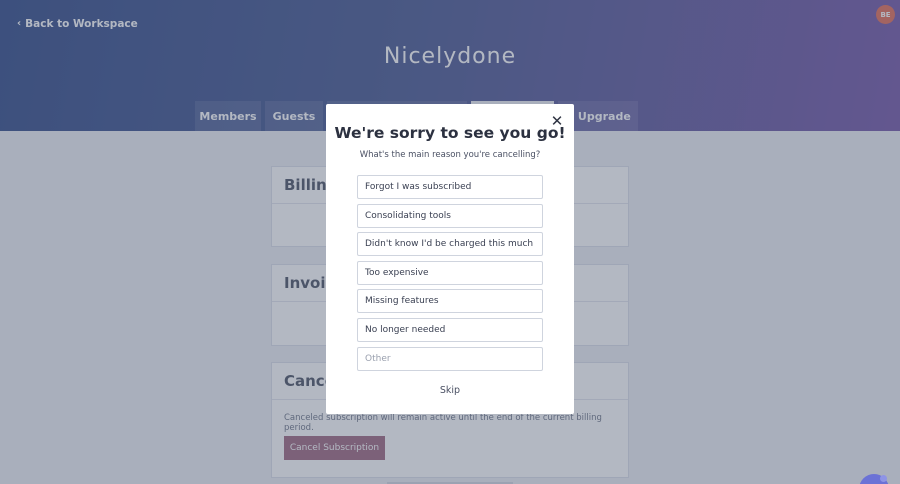  Describe the element at coordinates (450, 187) in the screenshot. I see `reason-option: Forgot I was subscribed` at that location.